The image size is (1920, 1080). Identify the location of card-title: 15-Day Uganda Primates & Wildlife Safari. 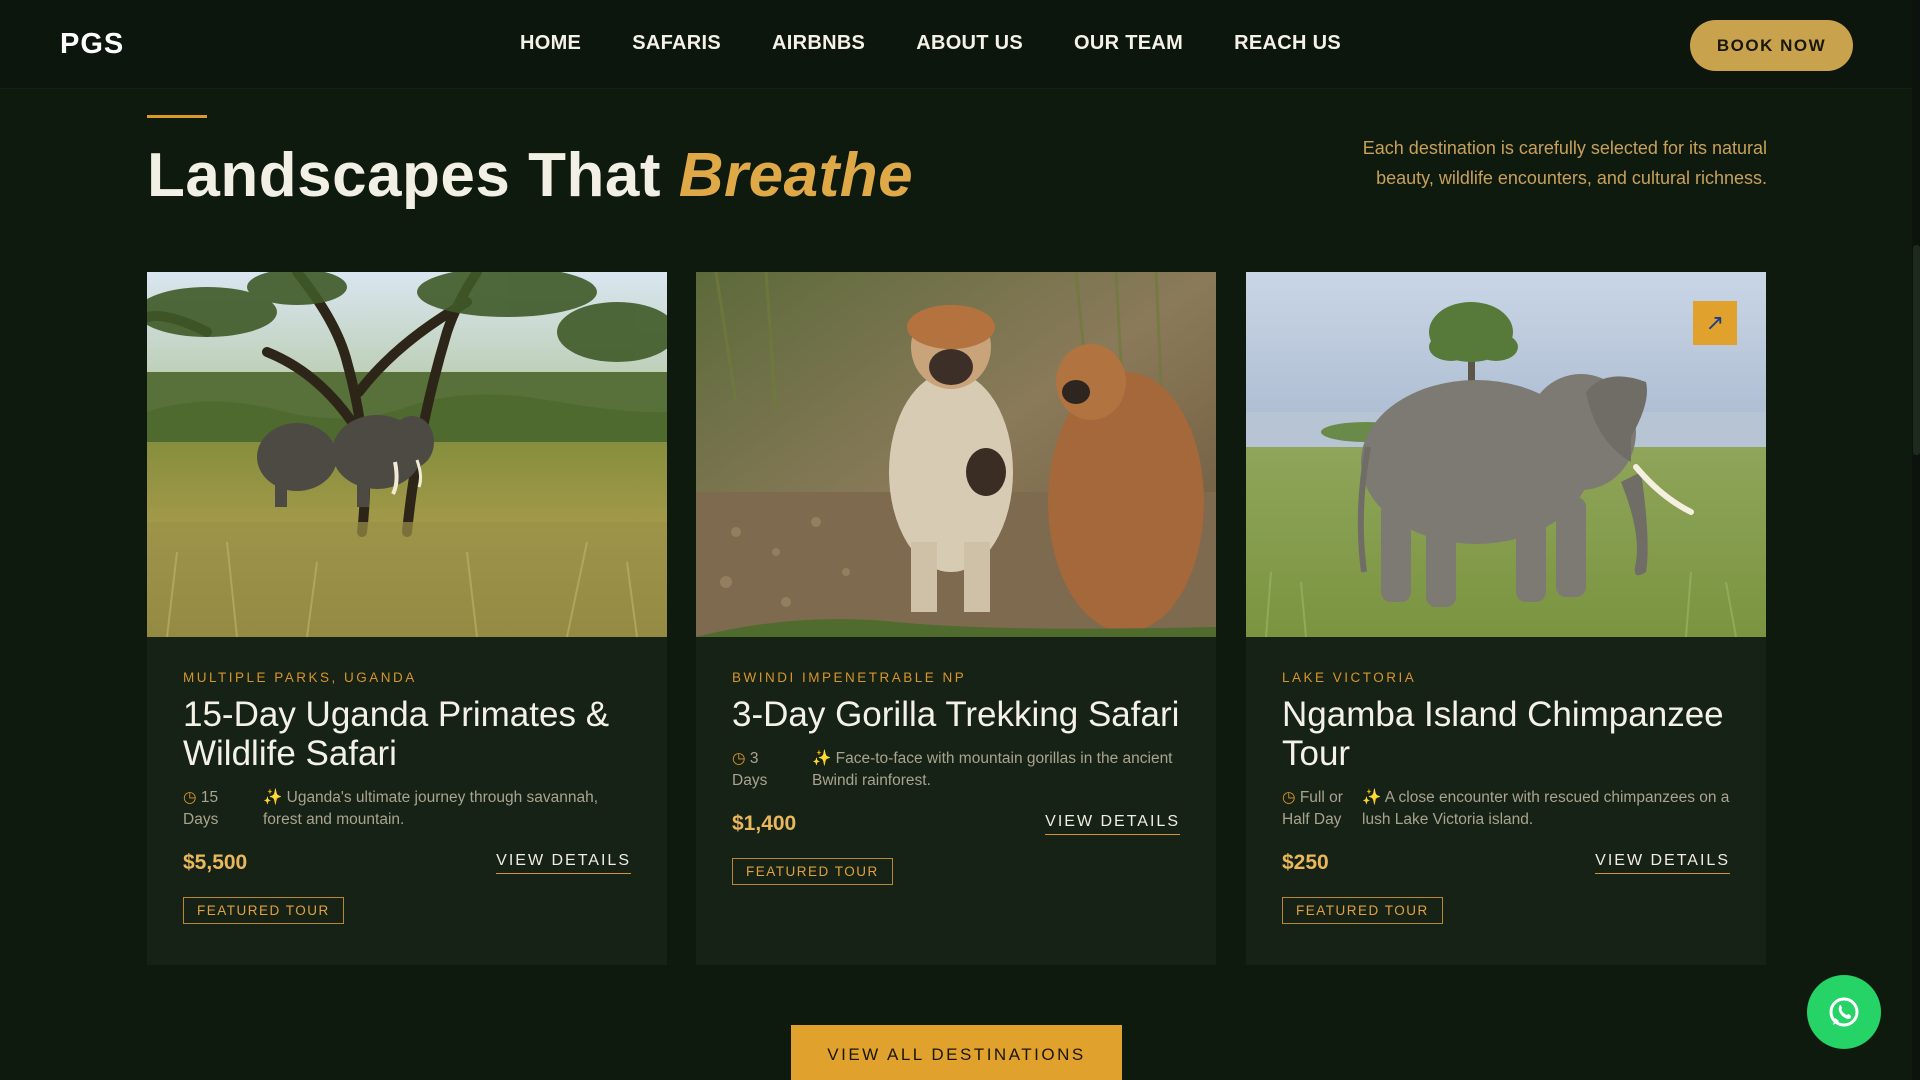
(407, 734).